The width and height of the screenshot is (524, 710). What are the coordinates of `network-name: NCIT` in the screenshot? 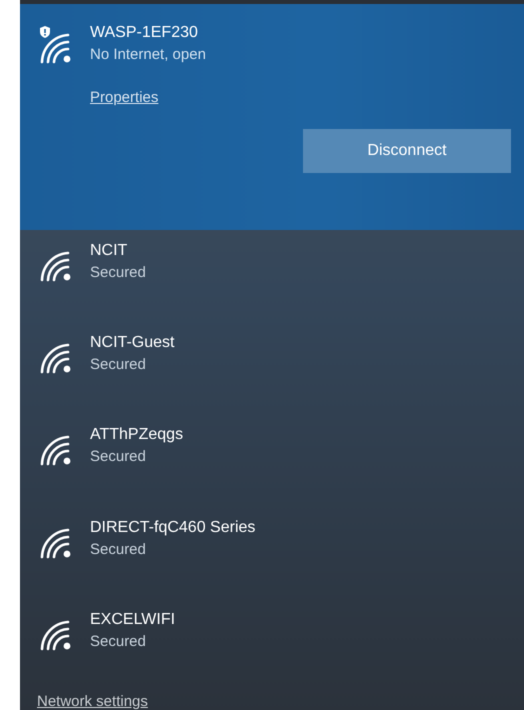 It's located at (118, 251).